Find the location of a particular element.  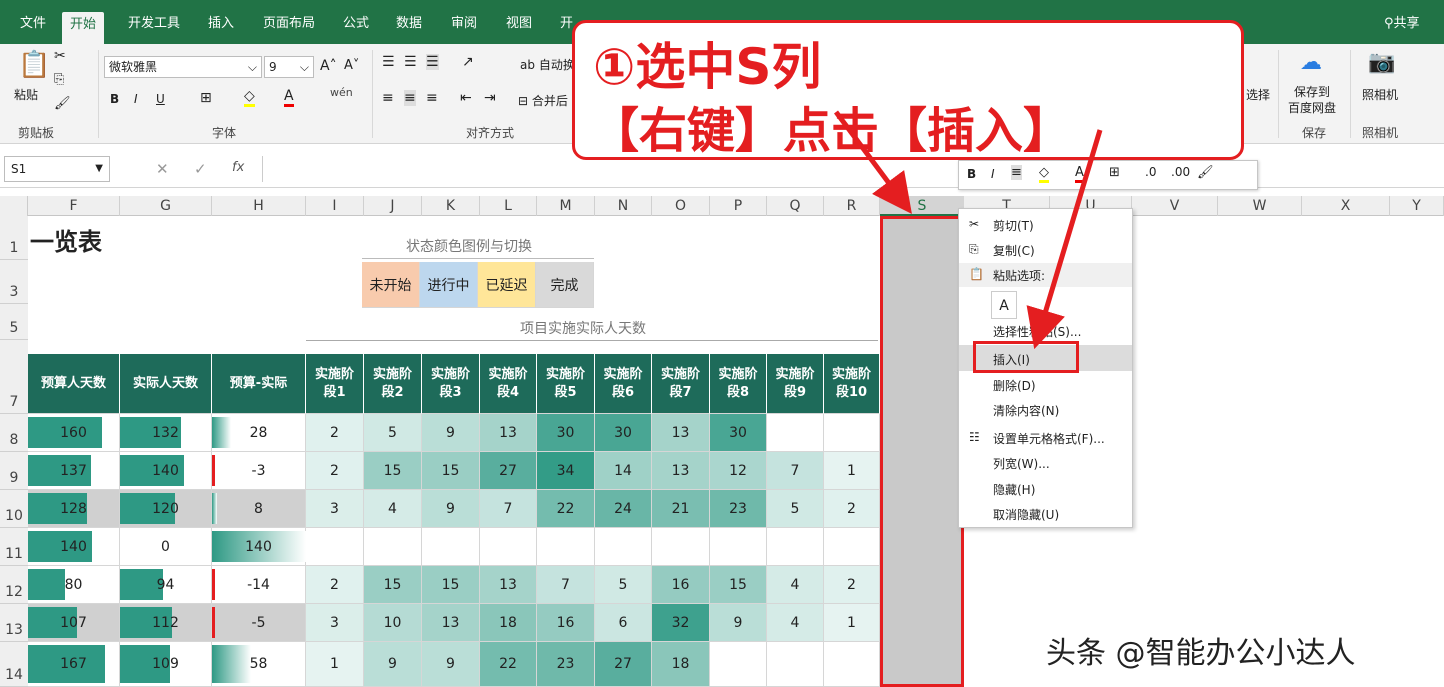

cell-value: 21 is located at coordinates (680, 508).